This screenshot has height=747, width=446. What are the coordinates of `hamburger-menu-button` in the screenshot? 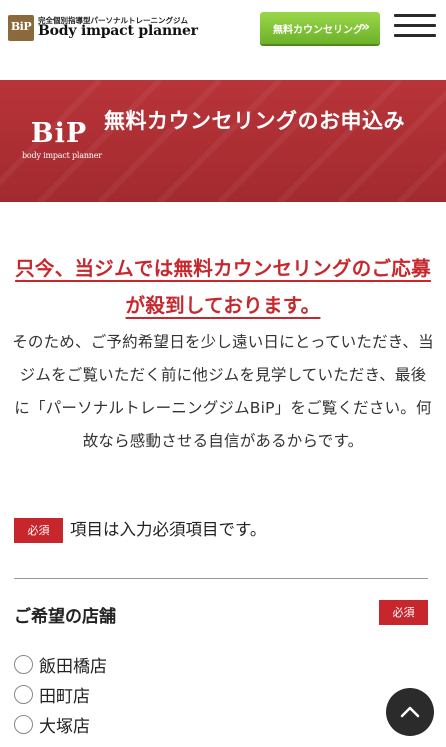 It's located at (415, 27).